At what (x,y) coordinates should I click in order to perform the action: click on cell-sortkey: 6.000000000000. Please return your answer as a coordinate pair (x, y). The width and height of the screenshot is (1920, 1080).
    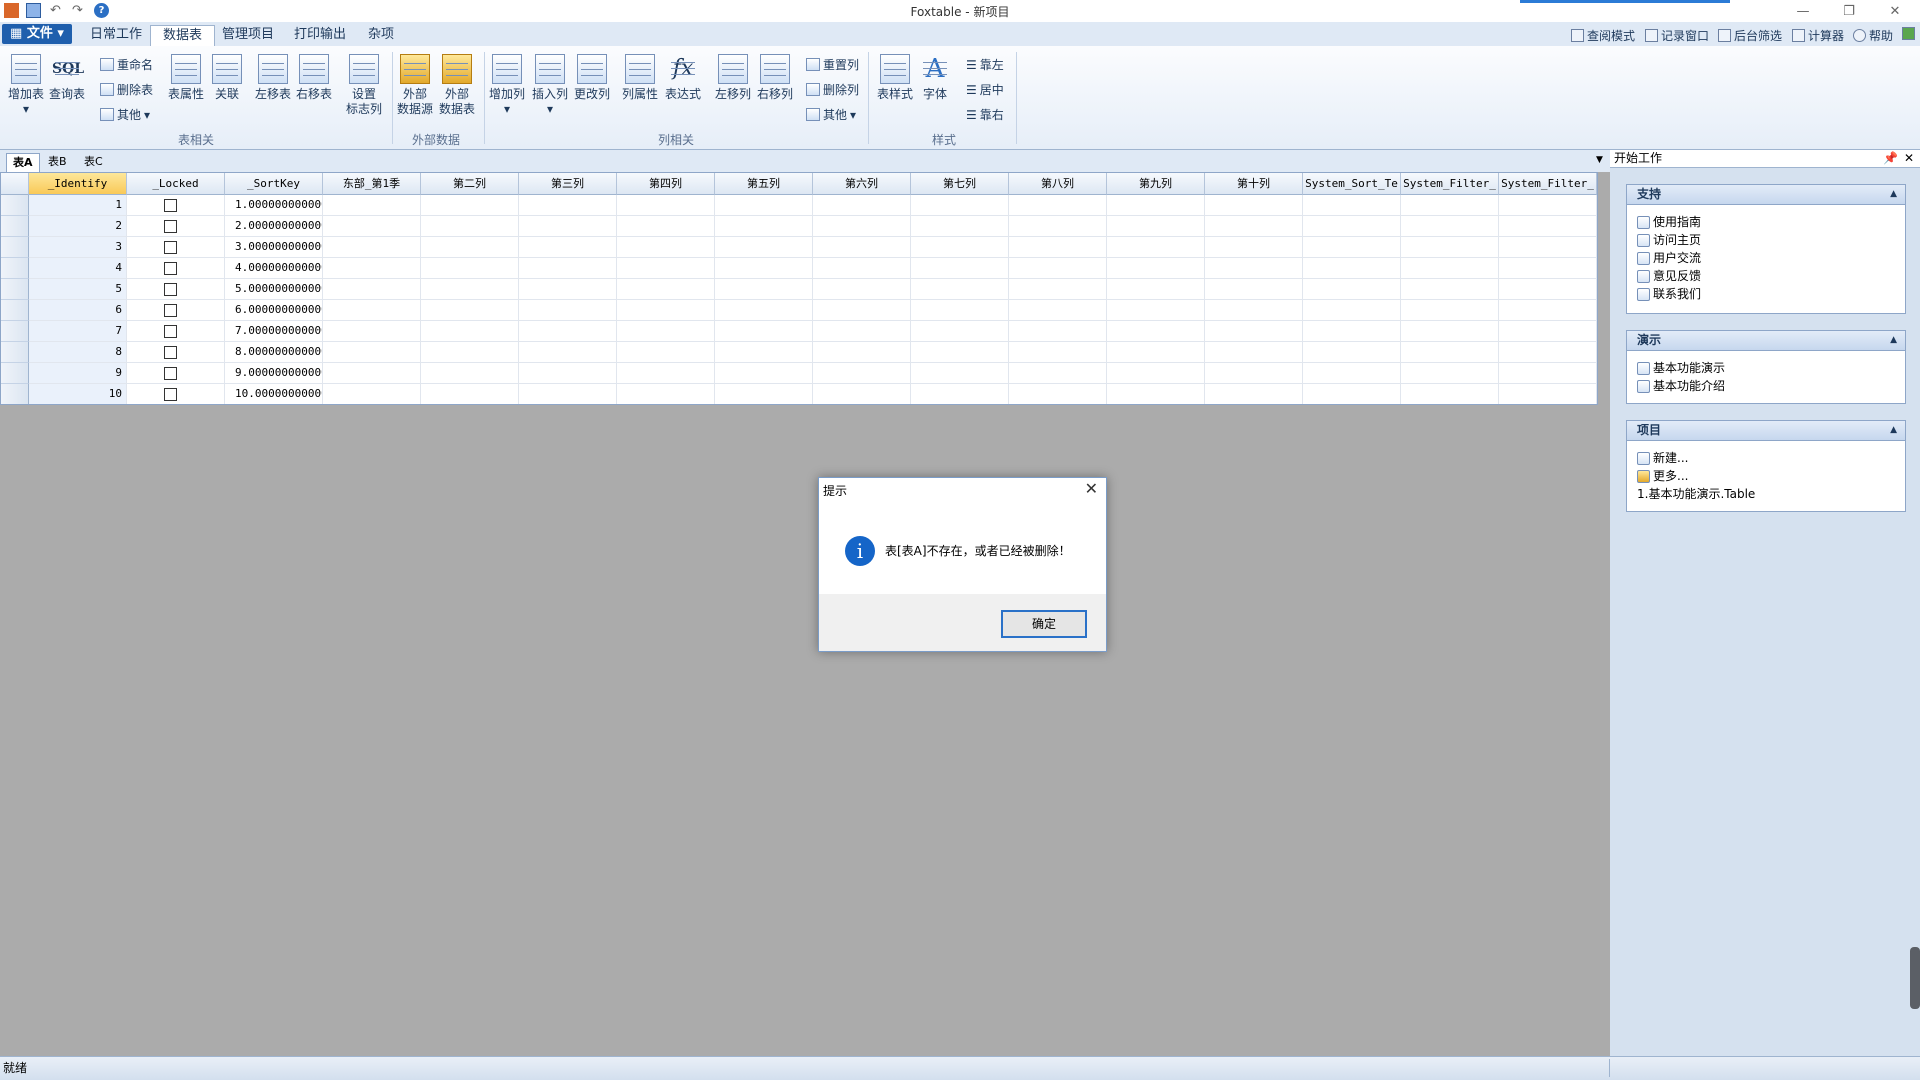
    Looking at the image, I should click on (274, 310).